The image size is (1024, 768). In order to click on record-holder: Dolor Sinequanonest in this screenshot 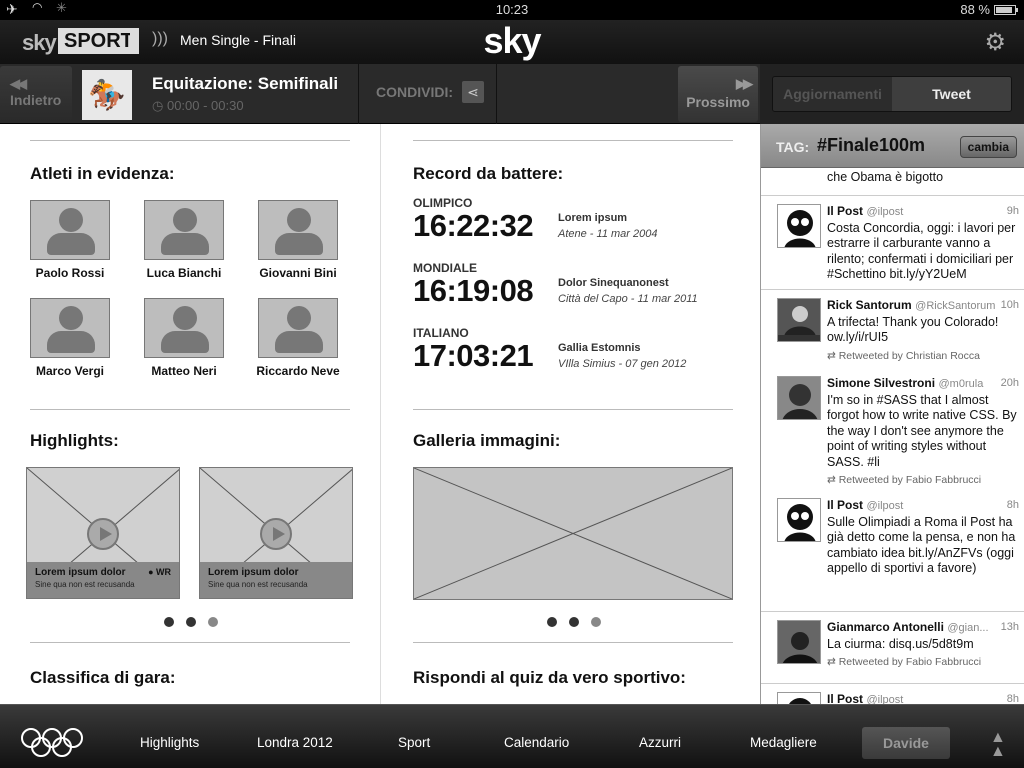, I will do `click(613, 283)`.